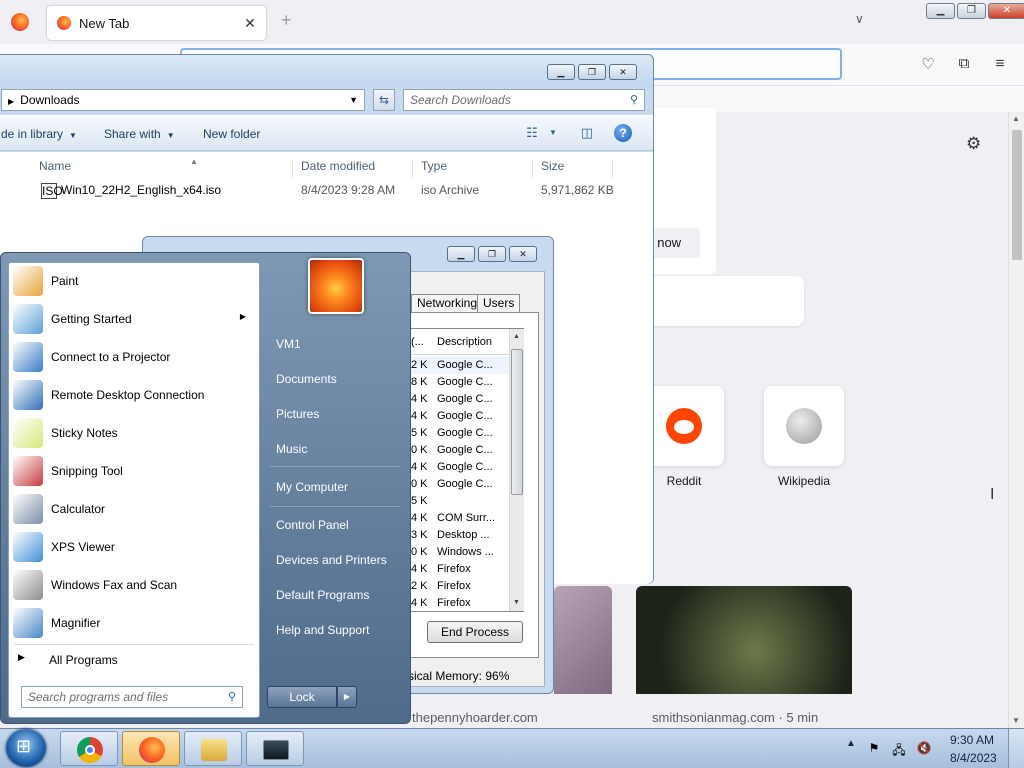 This screenshot has width=1024, height=768. I want to click on start-menu-item: Paint, so click(134, 280).